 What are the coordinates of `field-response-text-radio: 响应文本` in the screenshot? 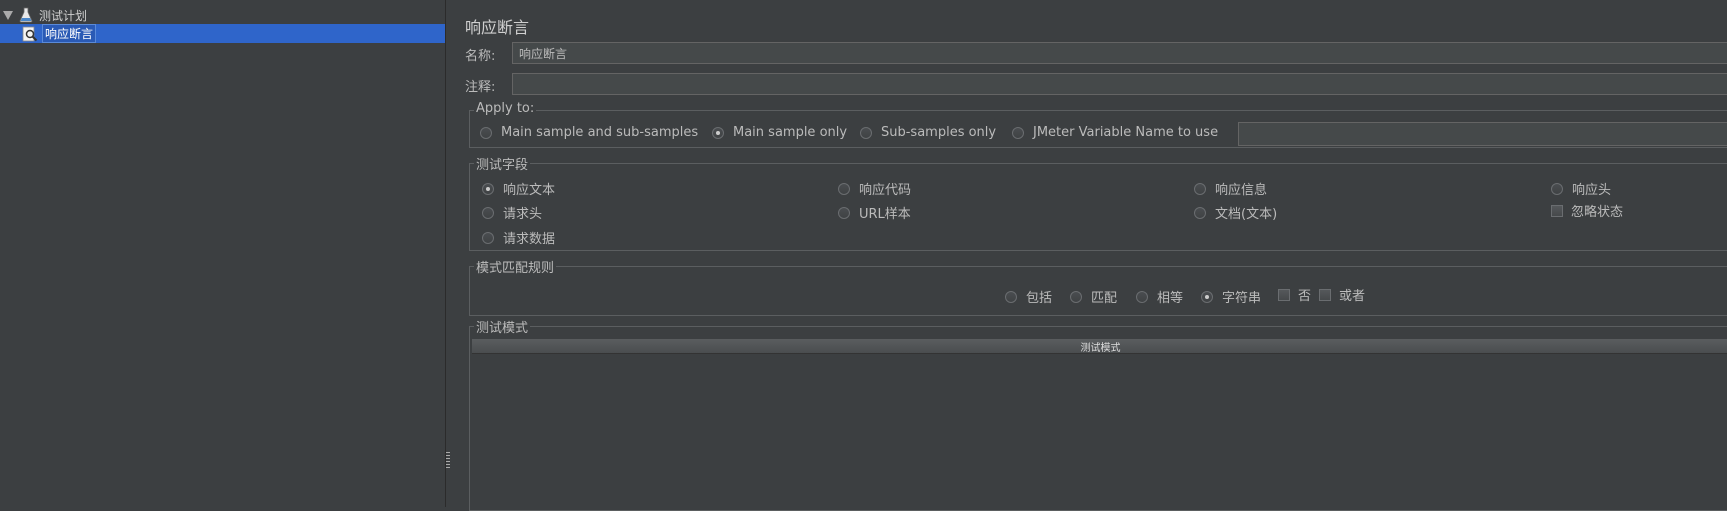 It's located at (518, 188).